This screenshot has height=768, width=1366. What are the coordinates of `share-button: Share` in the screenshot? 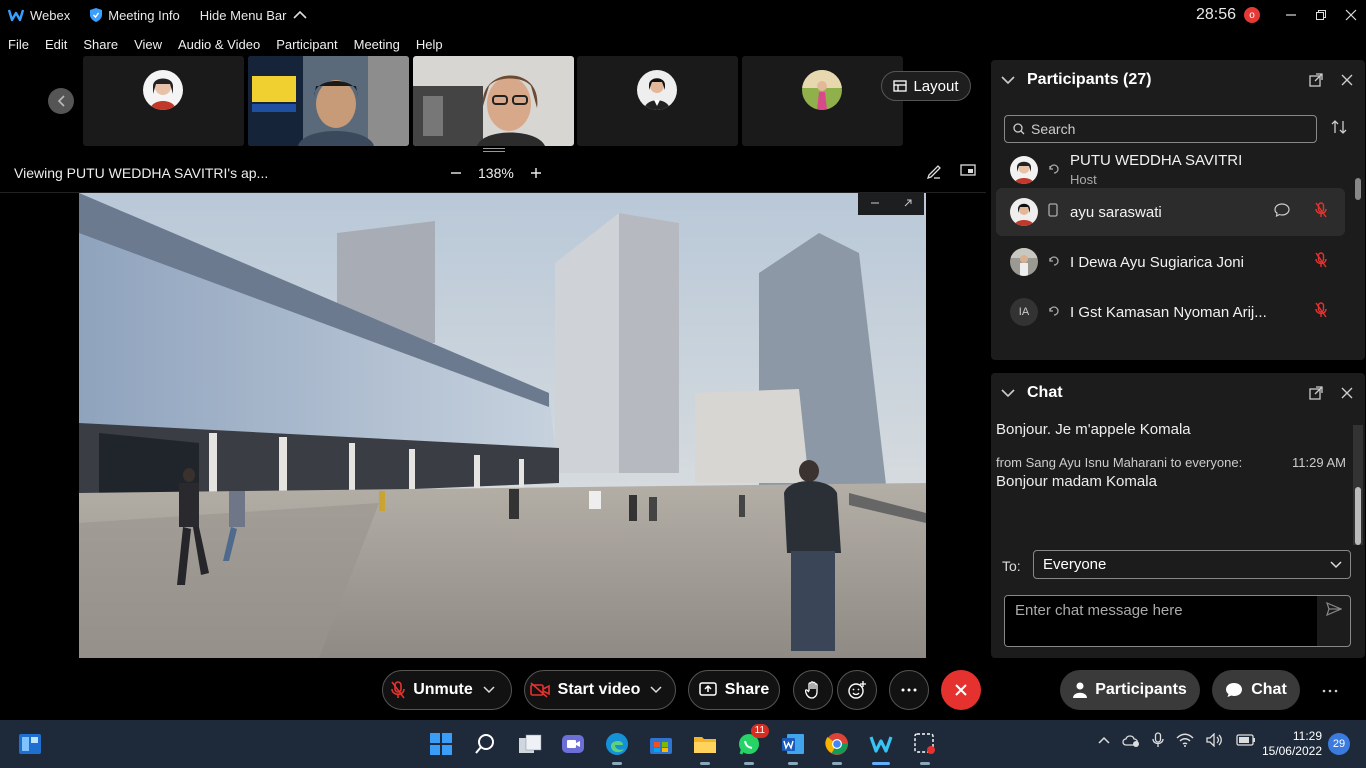 It's located at (734, 690).